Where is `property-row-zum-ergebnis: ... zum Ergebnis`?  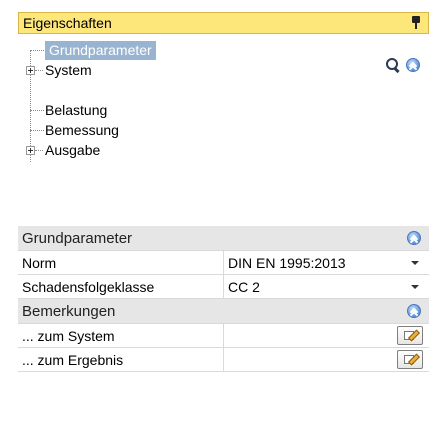
property-row-zum-ergebnis: ... zum Ergebnis is located at coordinates (223, 360).